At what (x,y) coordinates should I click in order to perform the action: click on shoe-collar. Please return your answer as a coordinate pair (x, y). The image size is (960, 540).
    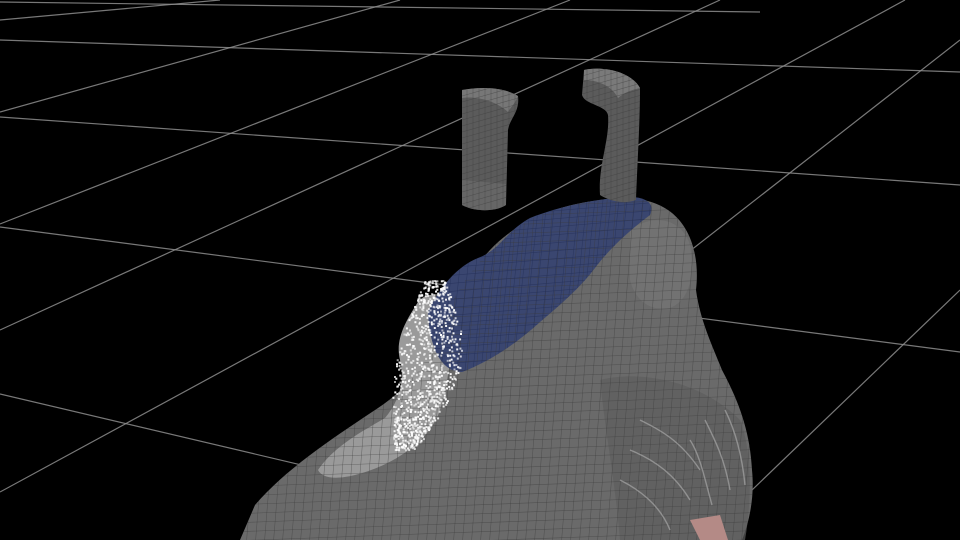
    Looking at the image, I should click on (661, 264).